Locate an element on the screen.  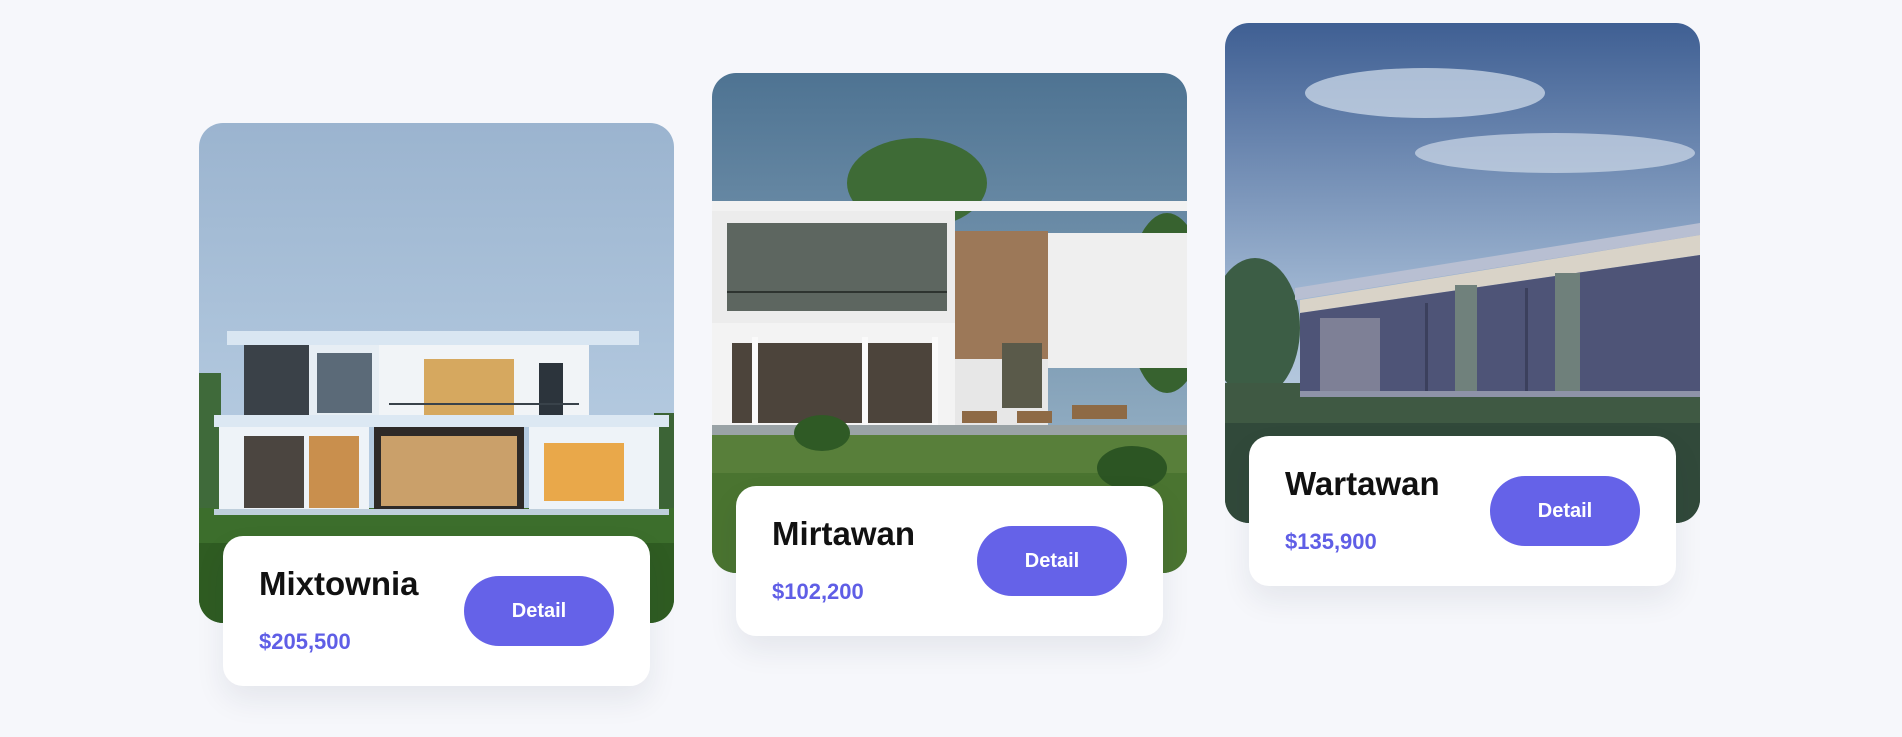
property-name: Wartawan is located at coordinates (1362, 483).